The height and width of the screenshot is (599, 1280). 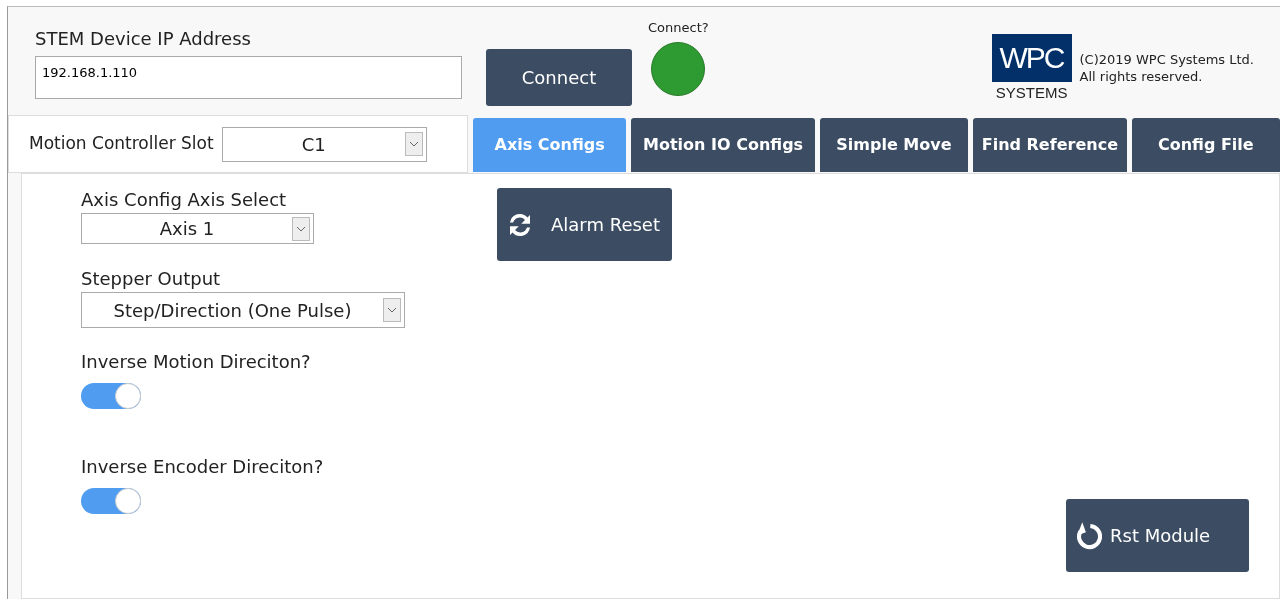 What do you see at coordinates (678, 28) in the screenshot?
I see `status-label: Connect?` at bounding box center [678, 28].